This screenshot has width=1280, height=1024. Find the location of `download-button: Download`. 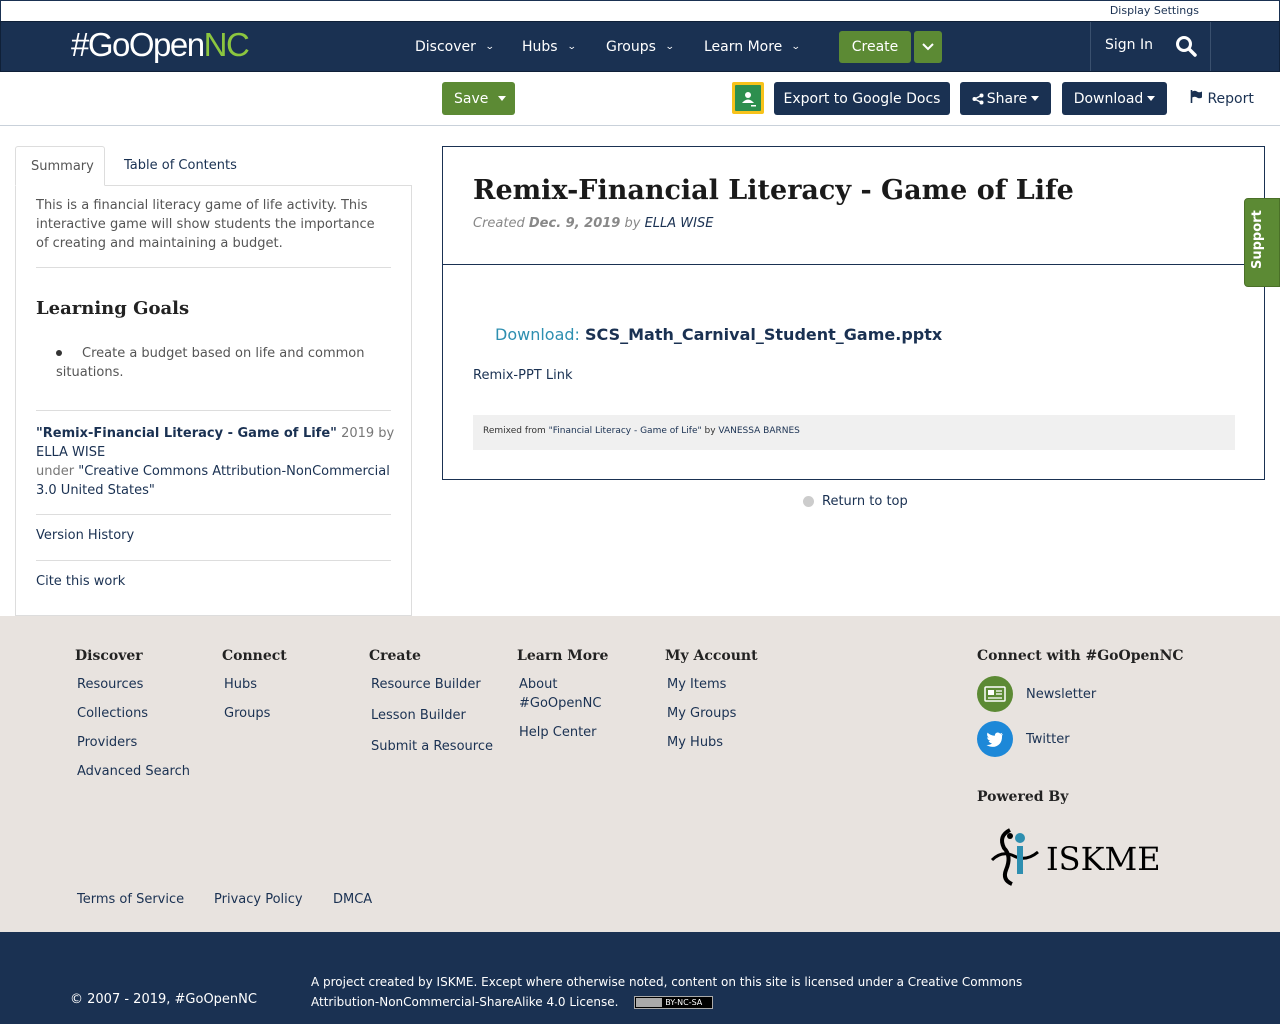

download-button: Download is located at coordinates (1114, 98).